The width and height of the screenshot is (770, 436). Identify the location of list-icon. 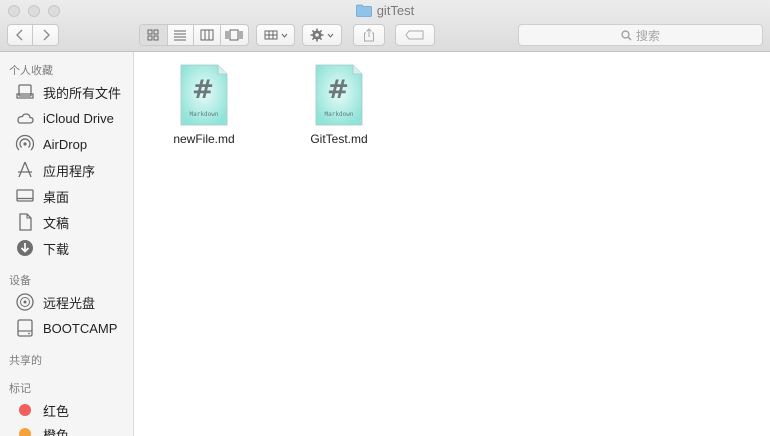
(180, 35).